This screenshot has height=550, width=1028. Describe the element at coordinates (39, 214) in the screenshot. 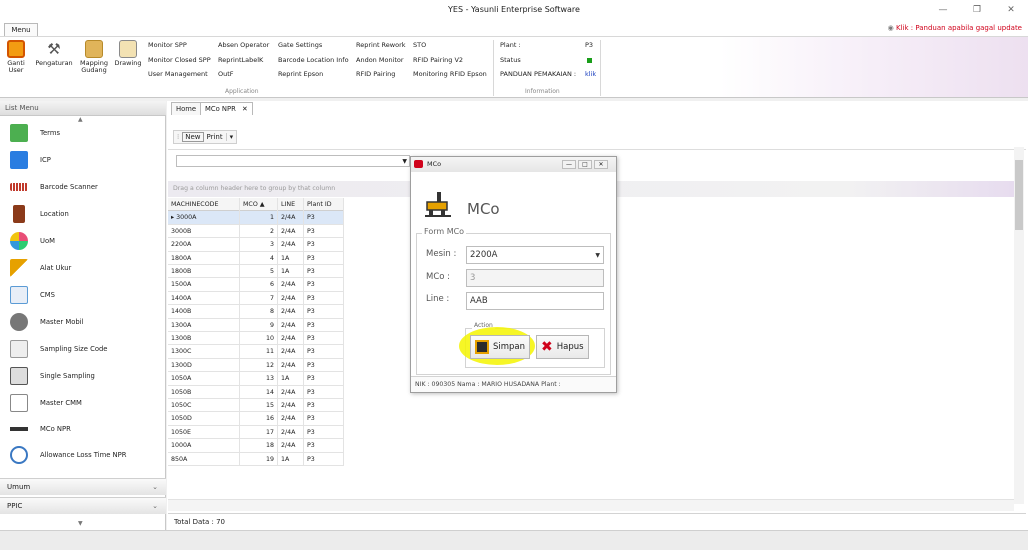

I see `sidebar-item-location: Location` at that location.